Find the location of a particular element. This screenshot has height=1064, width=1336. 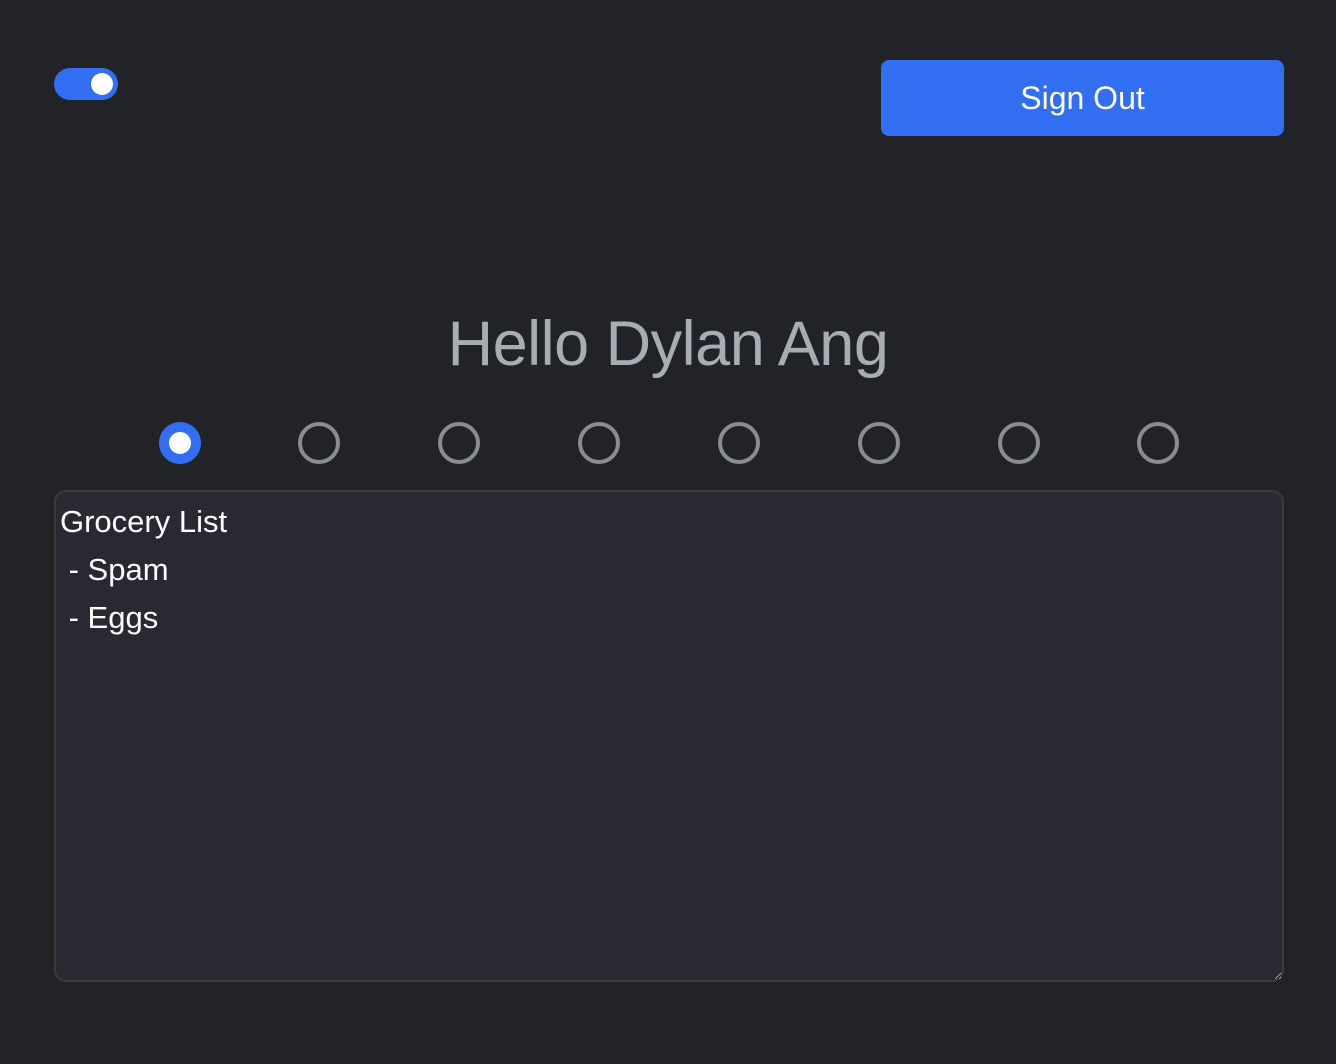

greeting-heading: Hello Dylan Ang is located at coordinates (668, 344).